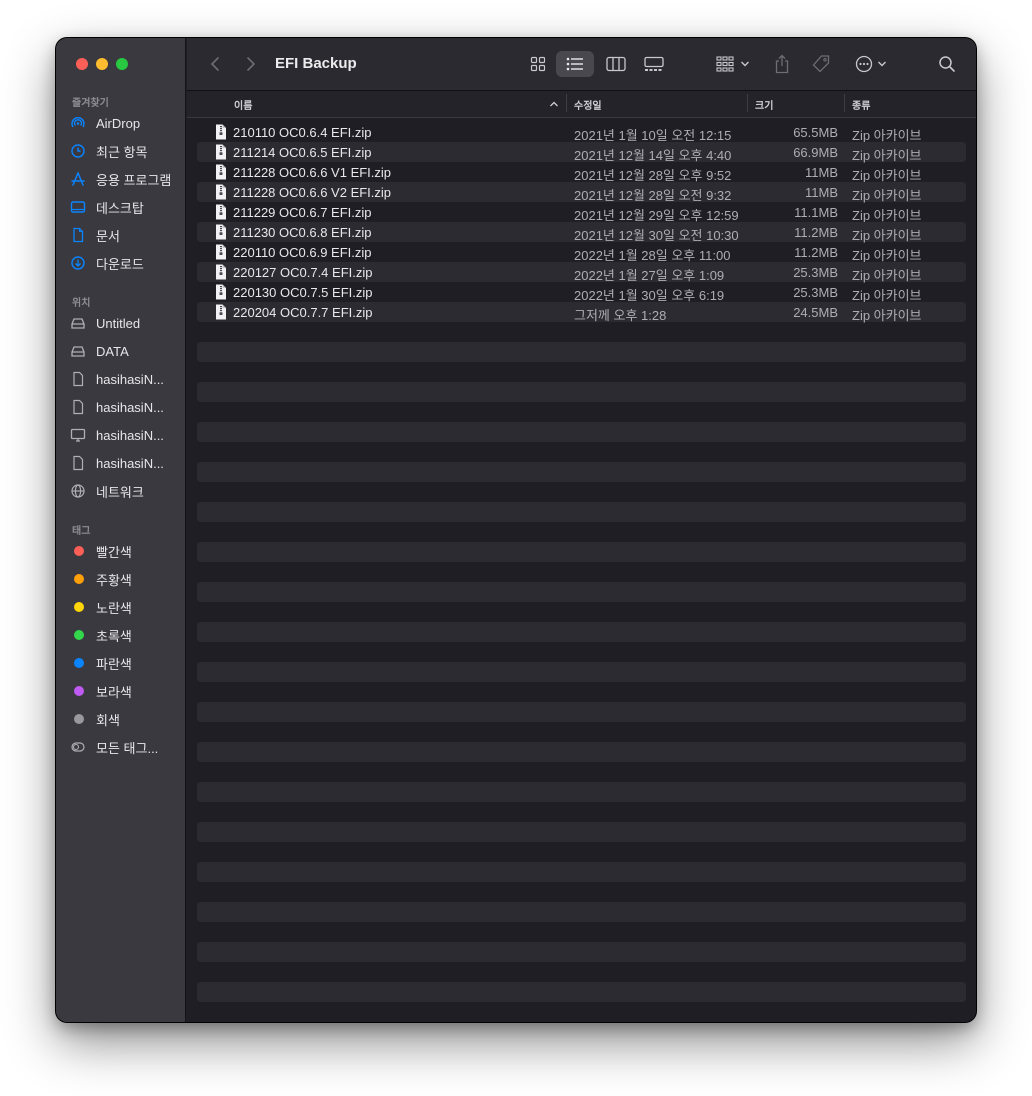 The height and width of the screenshot is (1096, 1032). I want to click on sidebar-item-documents: 문서, so click(125, 235).